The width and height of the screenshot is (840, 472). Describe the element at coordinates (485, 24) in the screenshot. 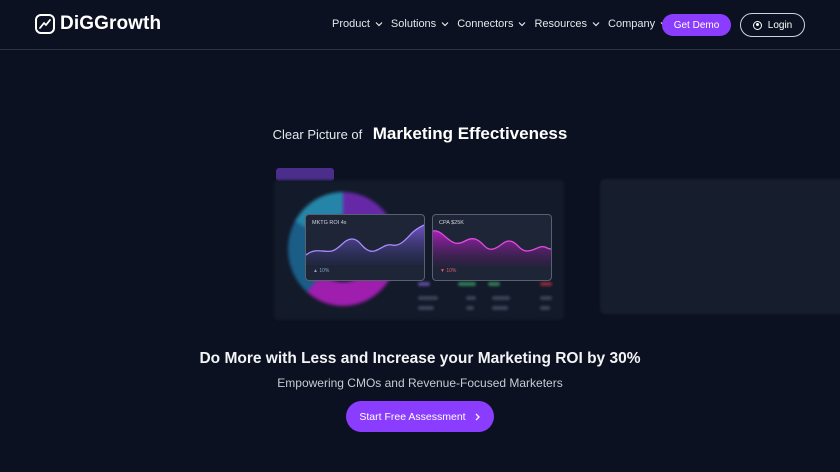

I see `menu-item-label: Connectors` at that location.